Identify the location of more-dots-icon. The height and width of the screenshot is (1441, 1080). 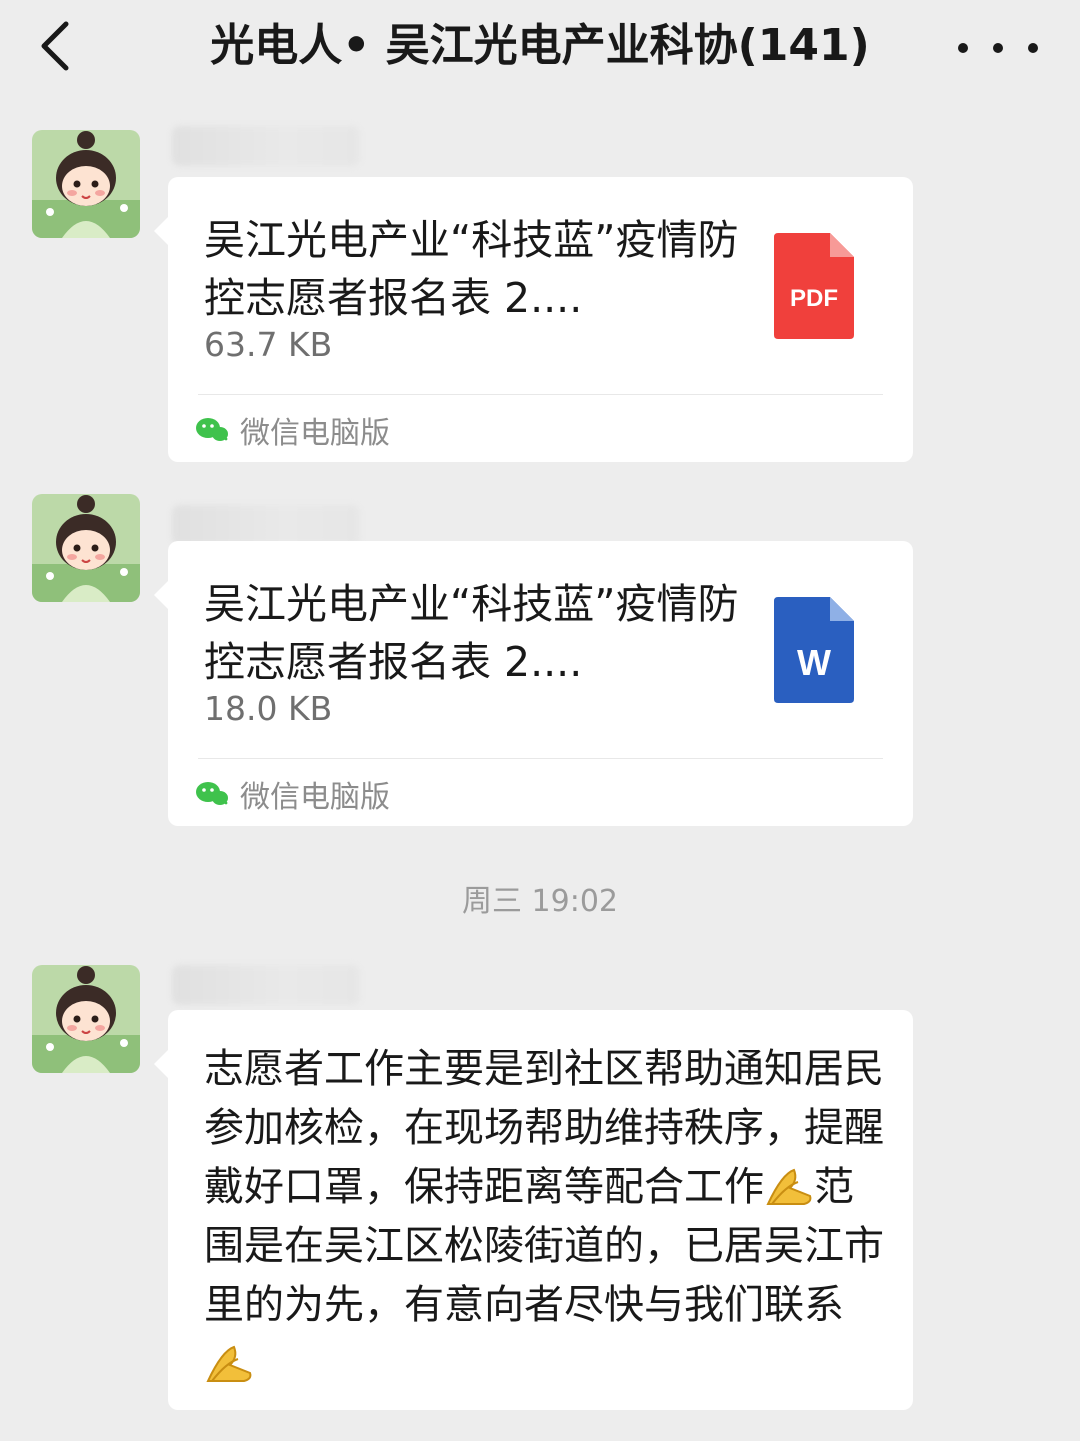
(963, 48).